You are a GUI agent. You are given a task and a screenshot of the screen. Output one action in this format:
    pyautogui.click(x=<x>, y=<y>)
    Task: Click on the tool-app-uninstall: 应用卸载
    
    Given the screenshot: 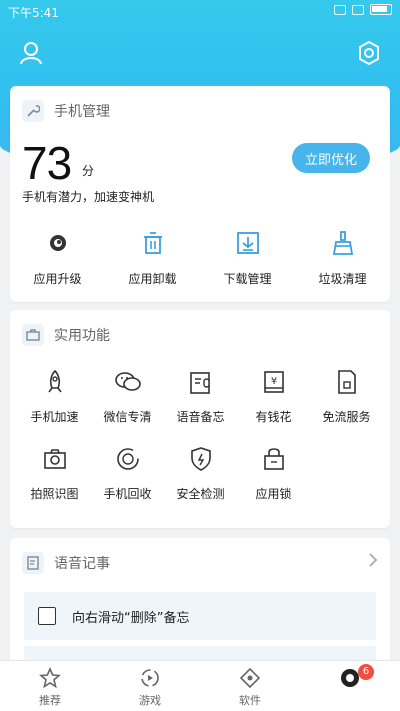 What is the action you would take?
    pyautogui.click(x=152, y=257)
    